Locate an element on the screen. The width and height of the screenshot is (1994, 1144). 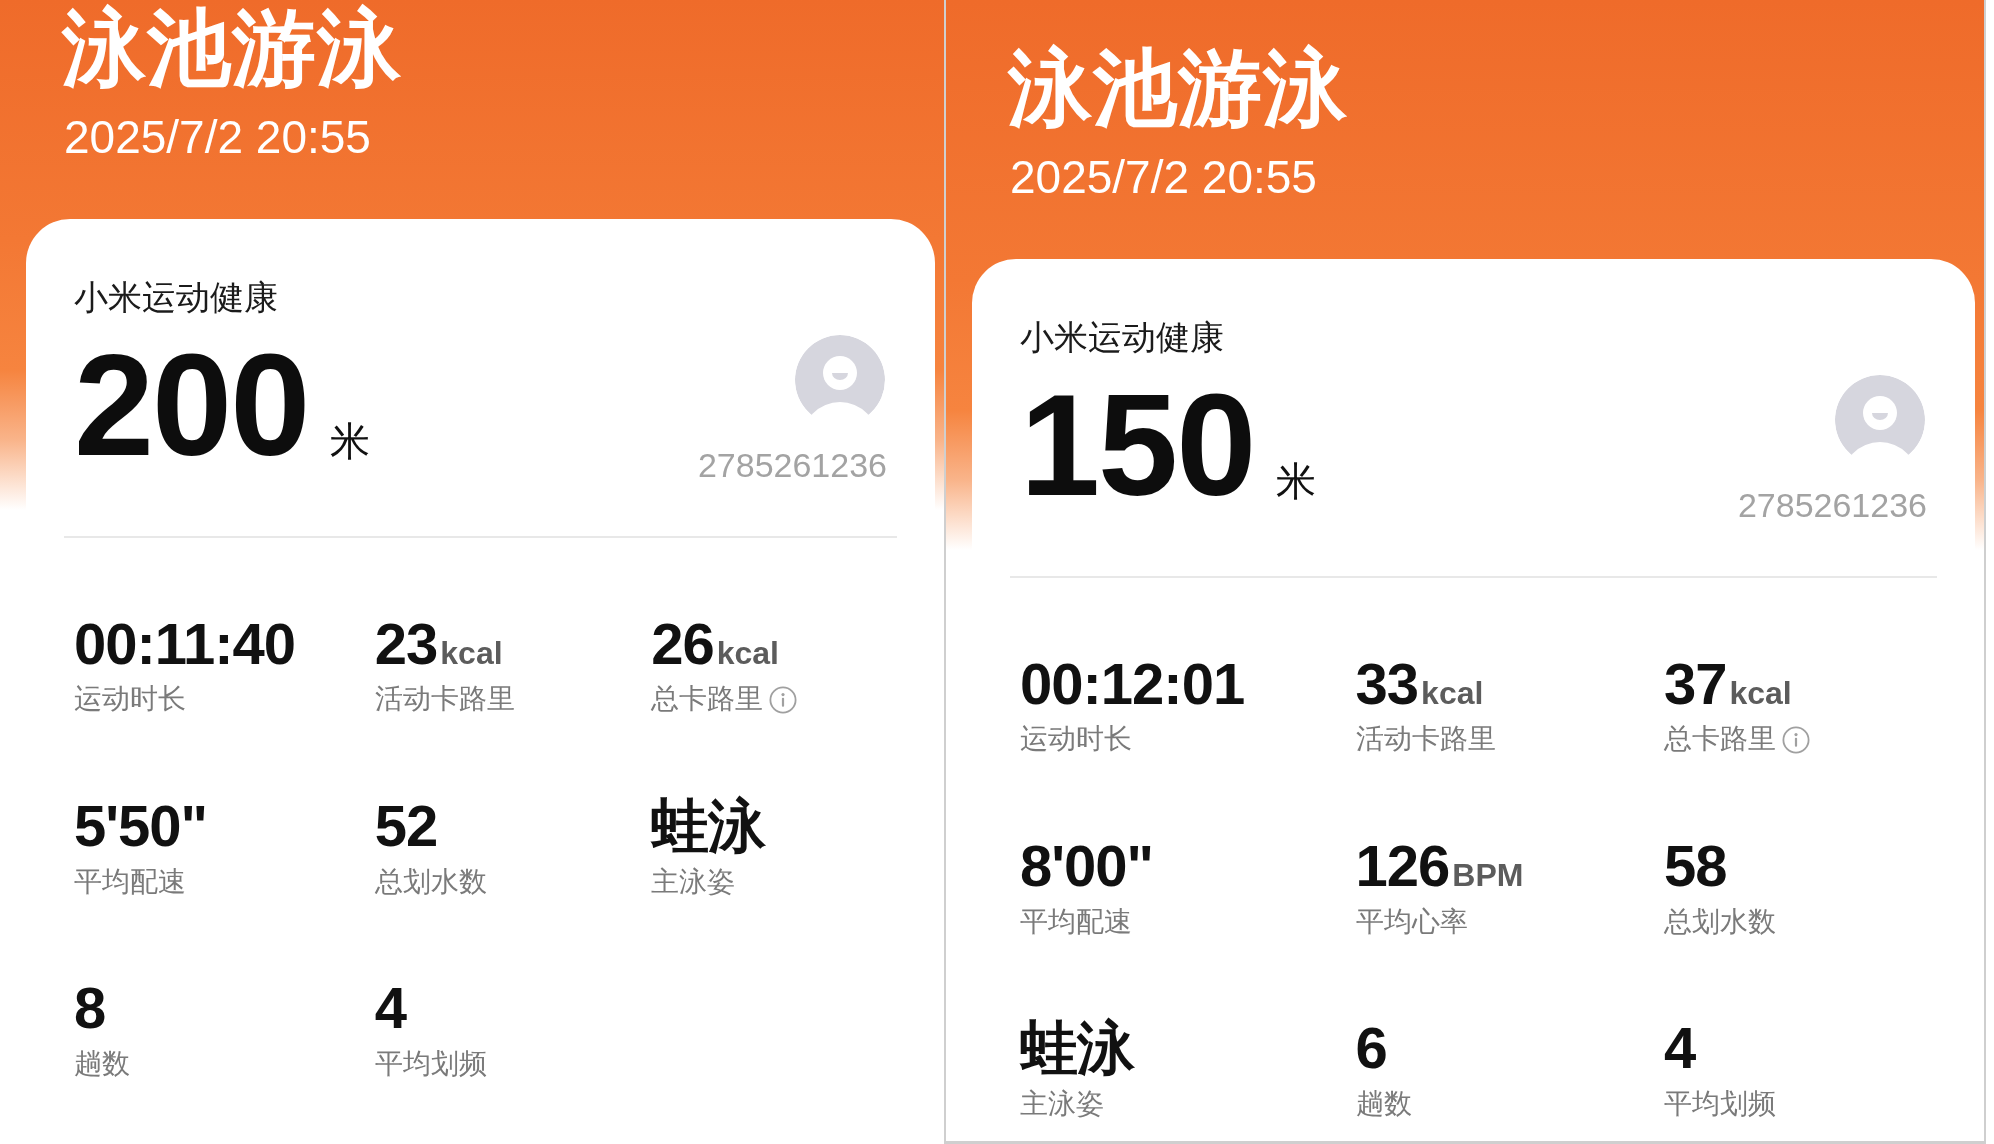
stat-value: 37 is located at coordinates (1695, 683).